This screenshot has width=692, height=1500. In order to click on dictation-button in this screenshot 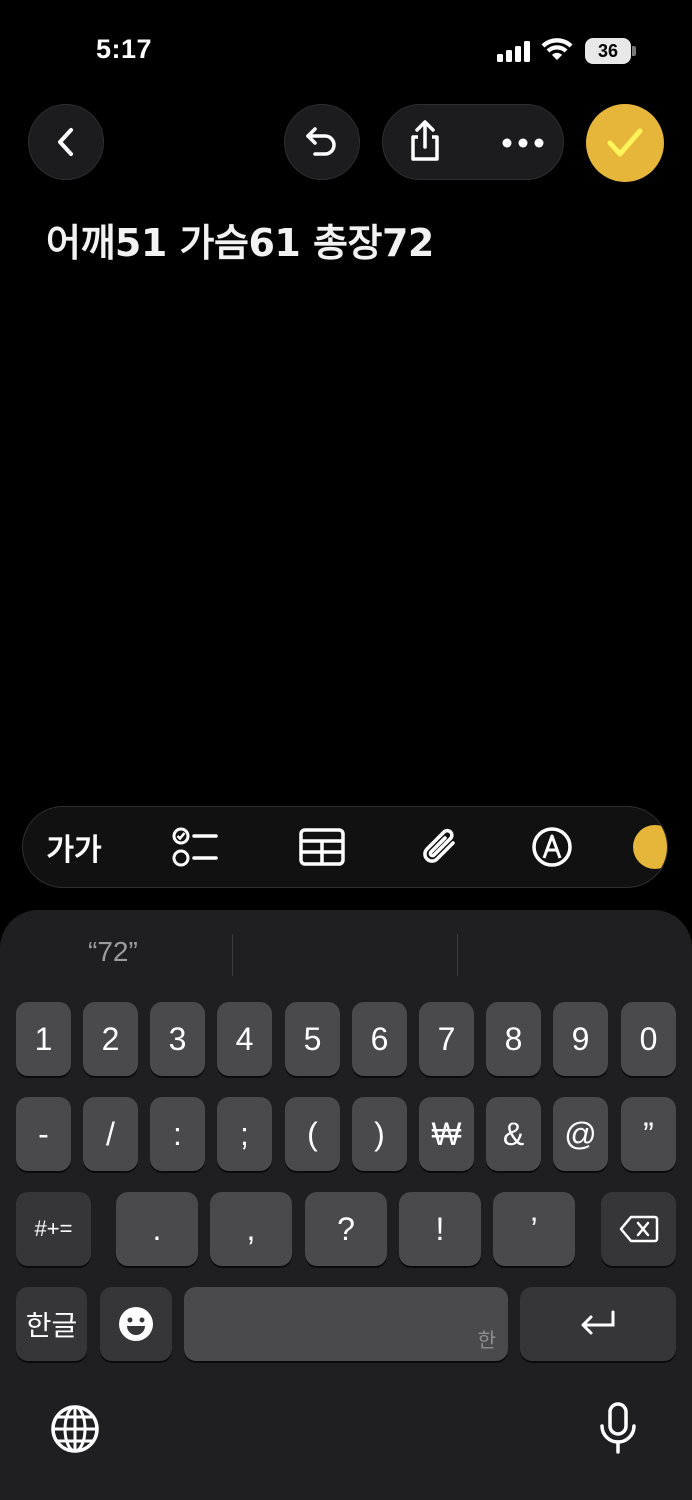, I will do `click(618, 1431)`.